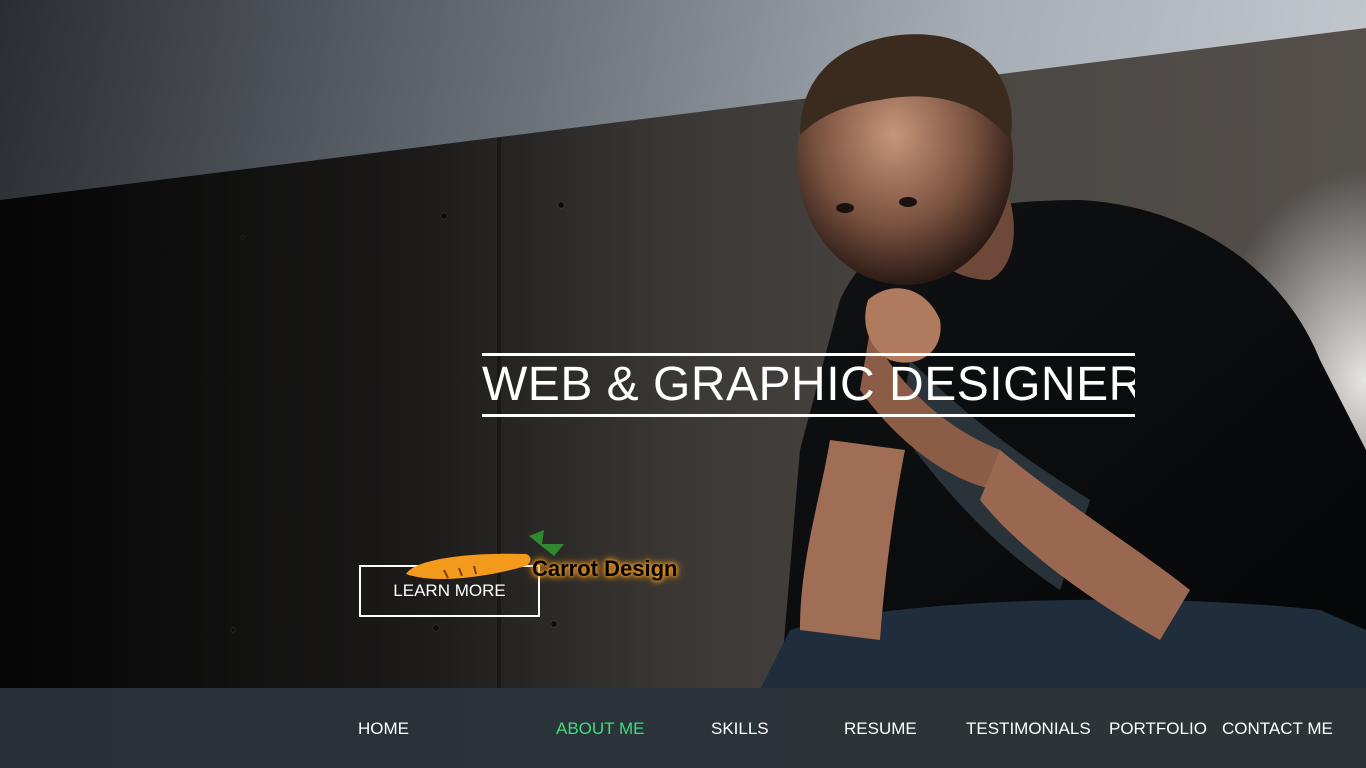  What do you see at coordinates (383, 729) in the screenshot?
I see `nav-item-home: HOME` at bounding box center [383, 729].